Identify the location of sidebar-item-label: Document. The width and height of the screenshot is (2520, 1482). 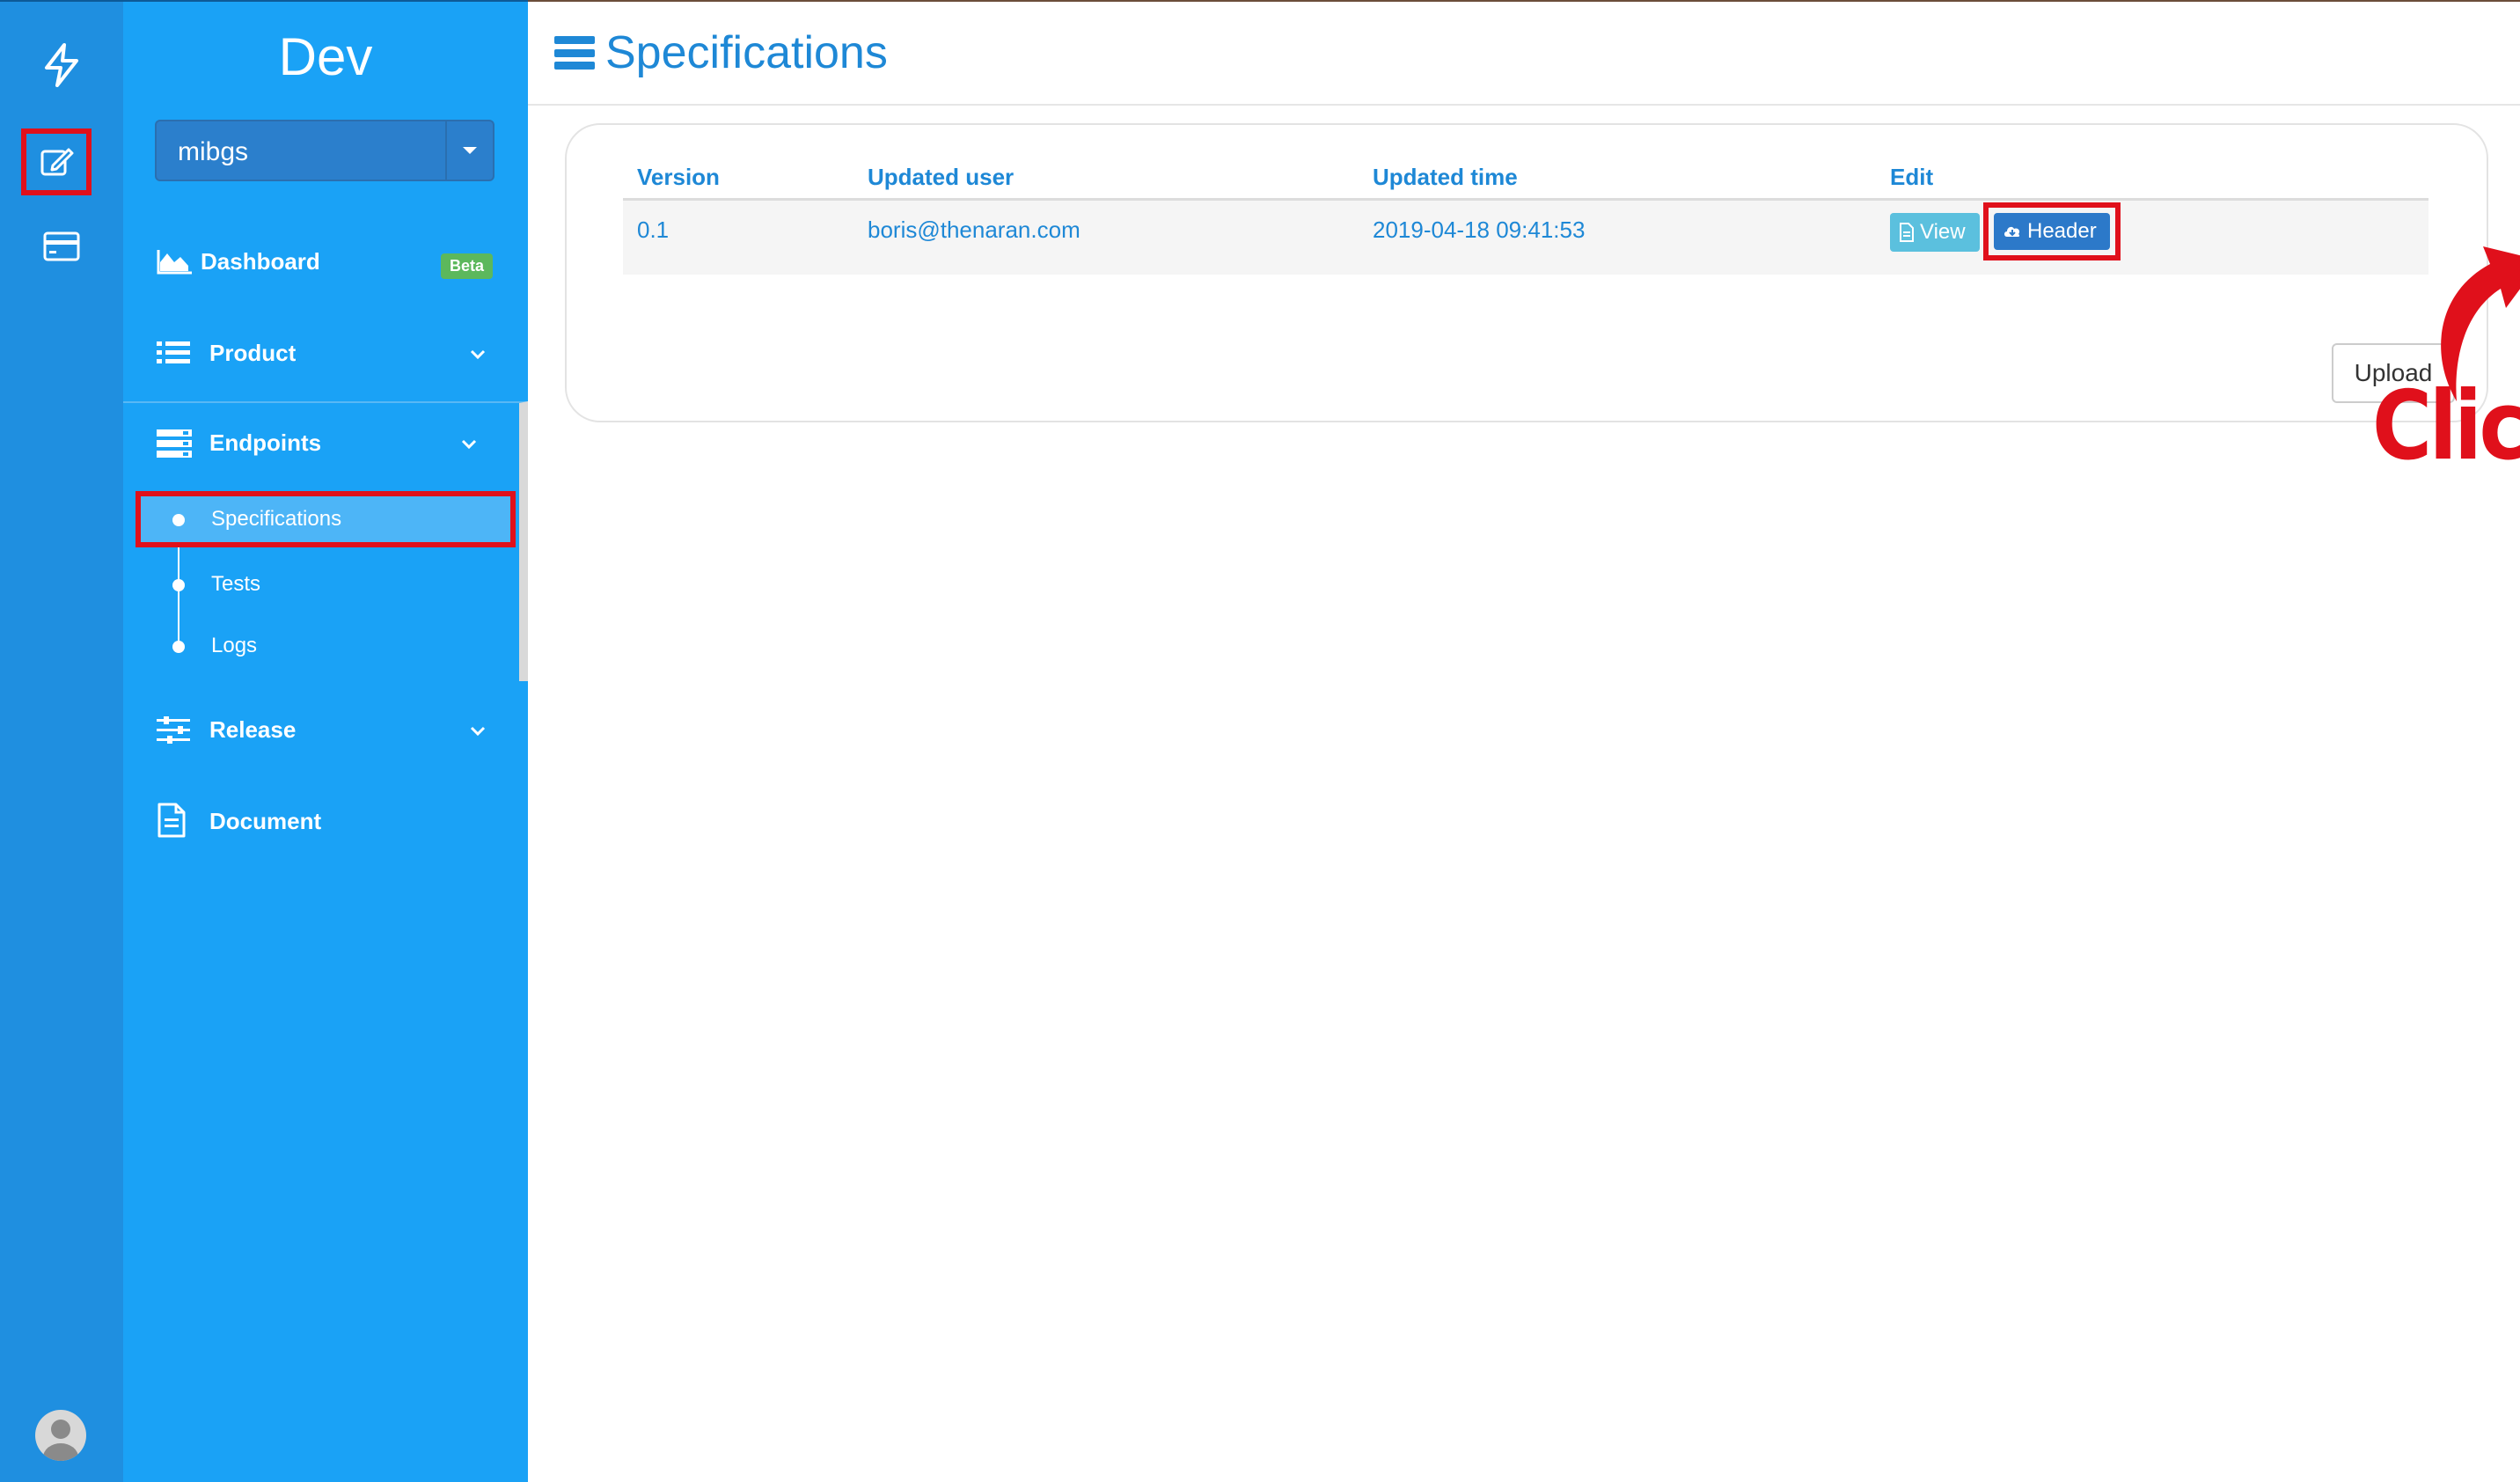
(265, 821).